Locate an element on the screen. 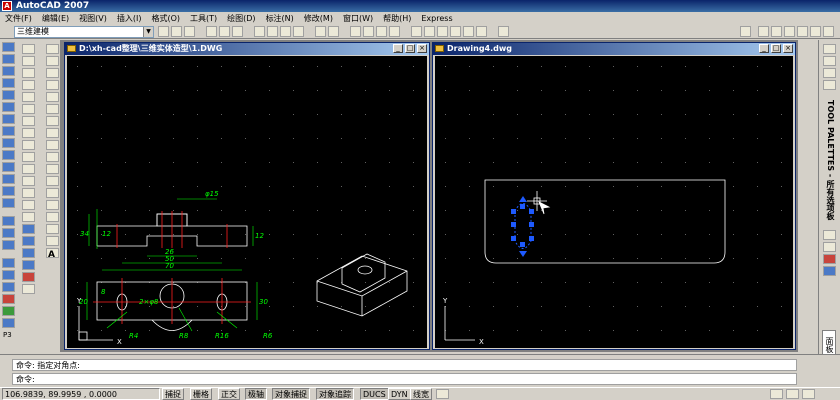 Image resolution: width=840 pixels, height=400 pixels. pan-icon is located at coordinates (355, 31).